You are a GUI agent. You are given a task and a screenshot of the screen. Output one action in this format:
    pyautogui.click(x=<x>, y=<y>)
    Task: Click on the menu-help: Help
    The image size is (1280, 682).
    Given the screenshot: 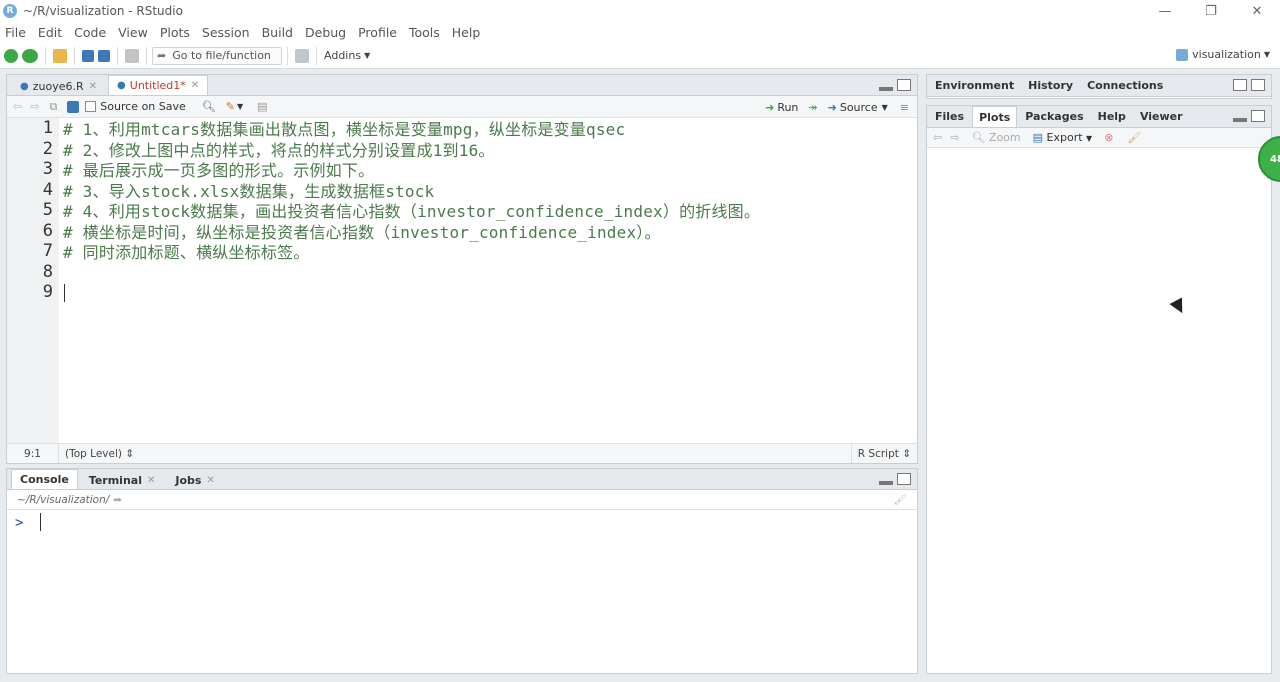 What is the action you would take?
    pyautogui.click(x=466, y=32)
    